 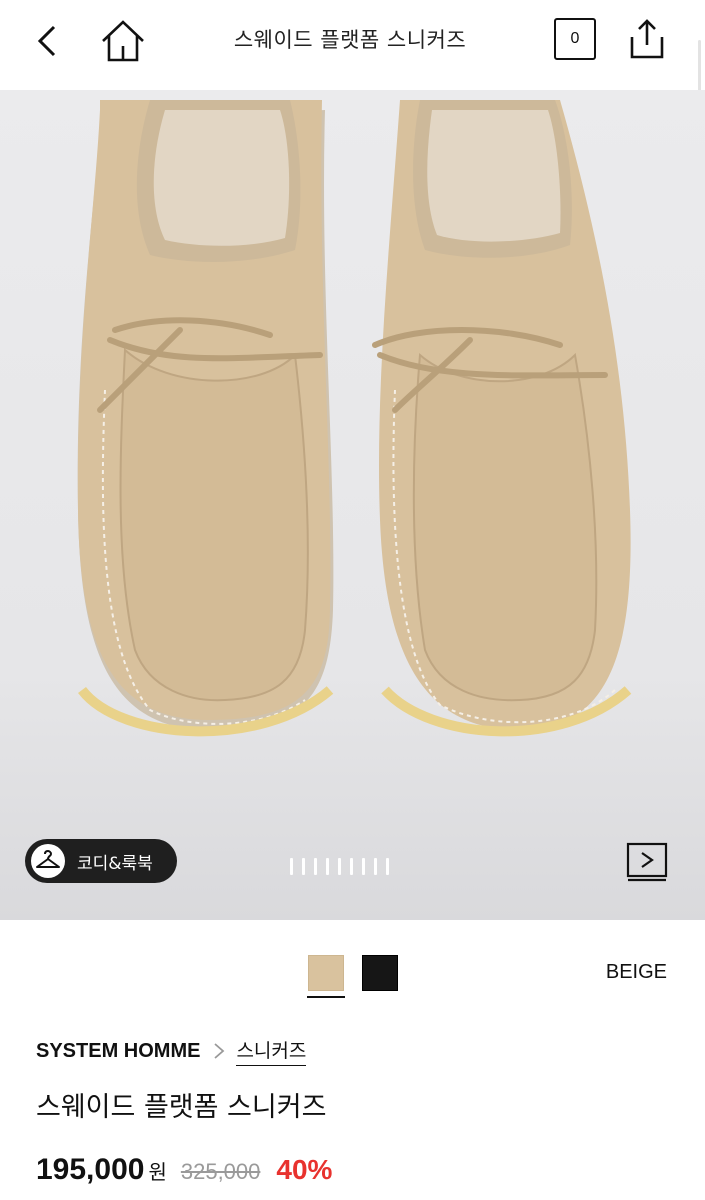 I want to click on back-button, so click(x=47, y=41).